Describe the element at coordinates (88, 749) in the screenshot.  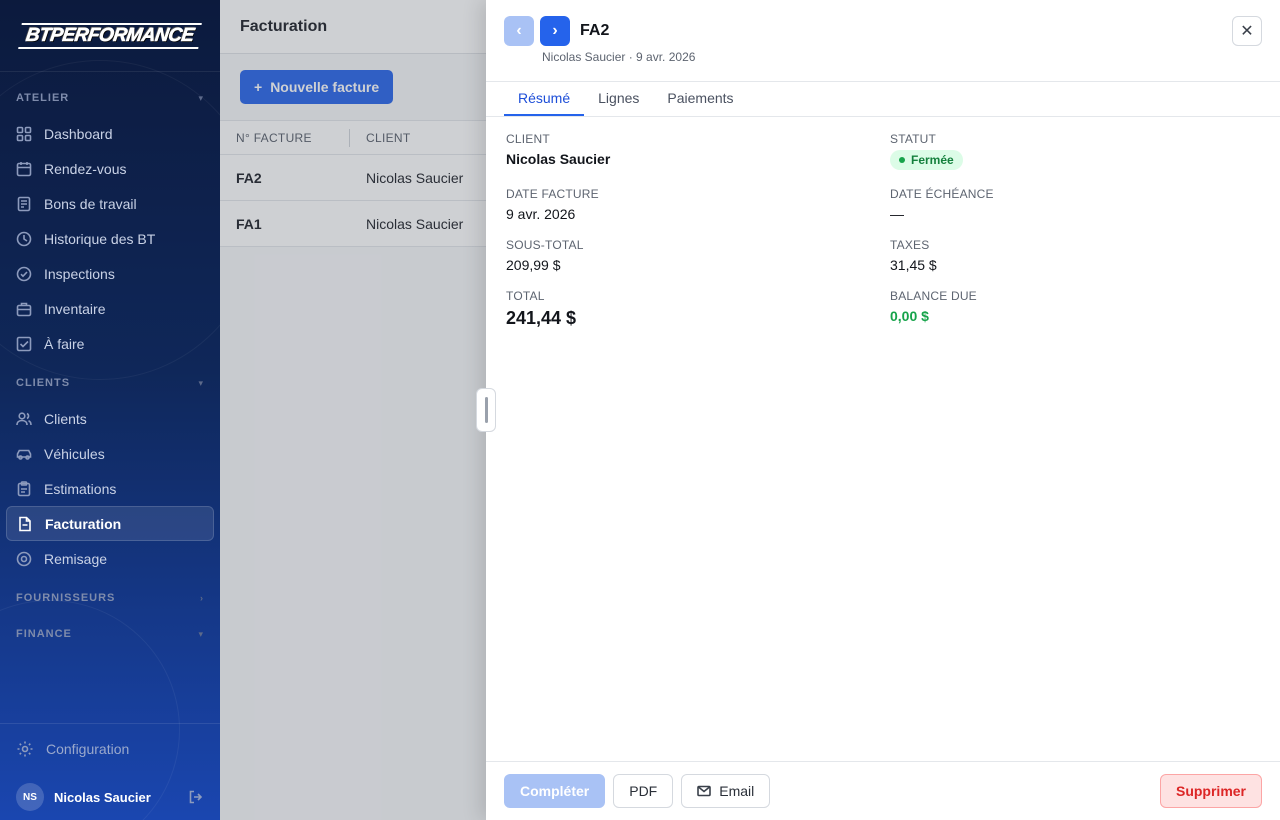
I see `configuration-label: Configuration` at that location.